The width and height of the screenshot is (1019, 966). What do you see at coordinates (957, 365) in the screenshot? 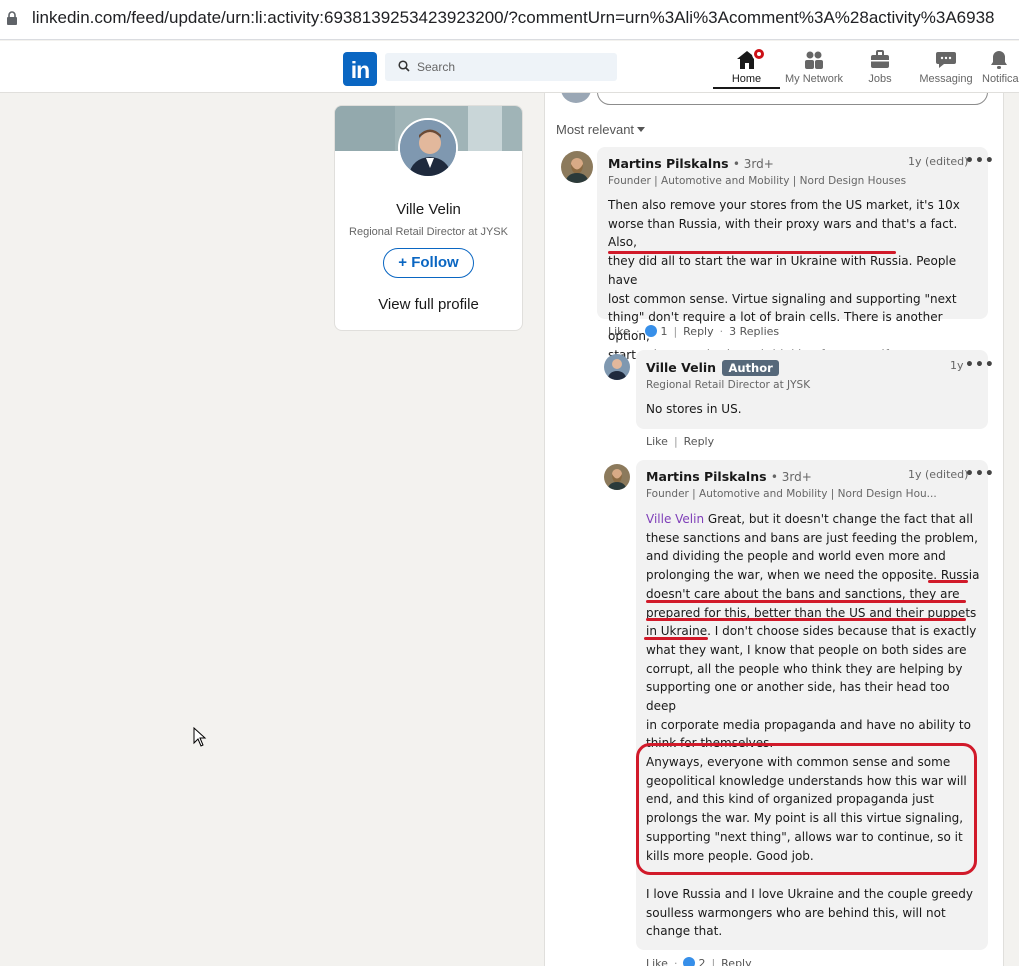
I see `comment-time: 1y` at bounding box center [957, 365].